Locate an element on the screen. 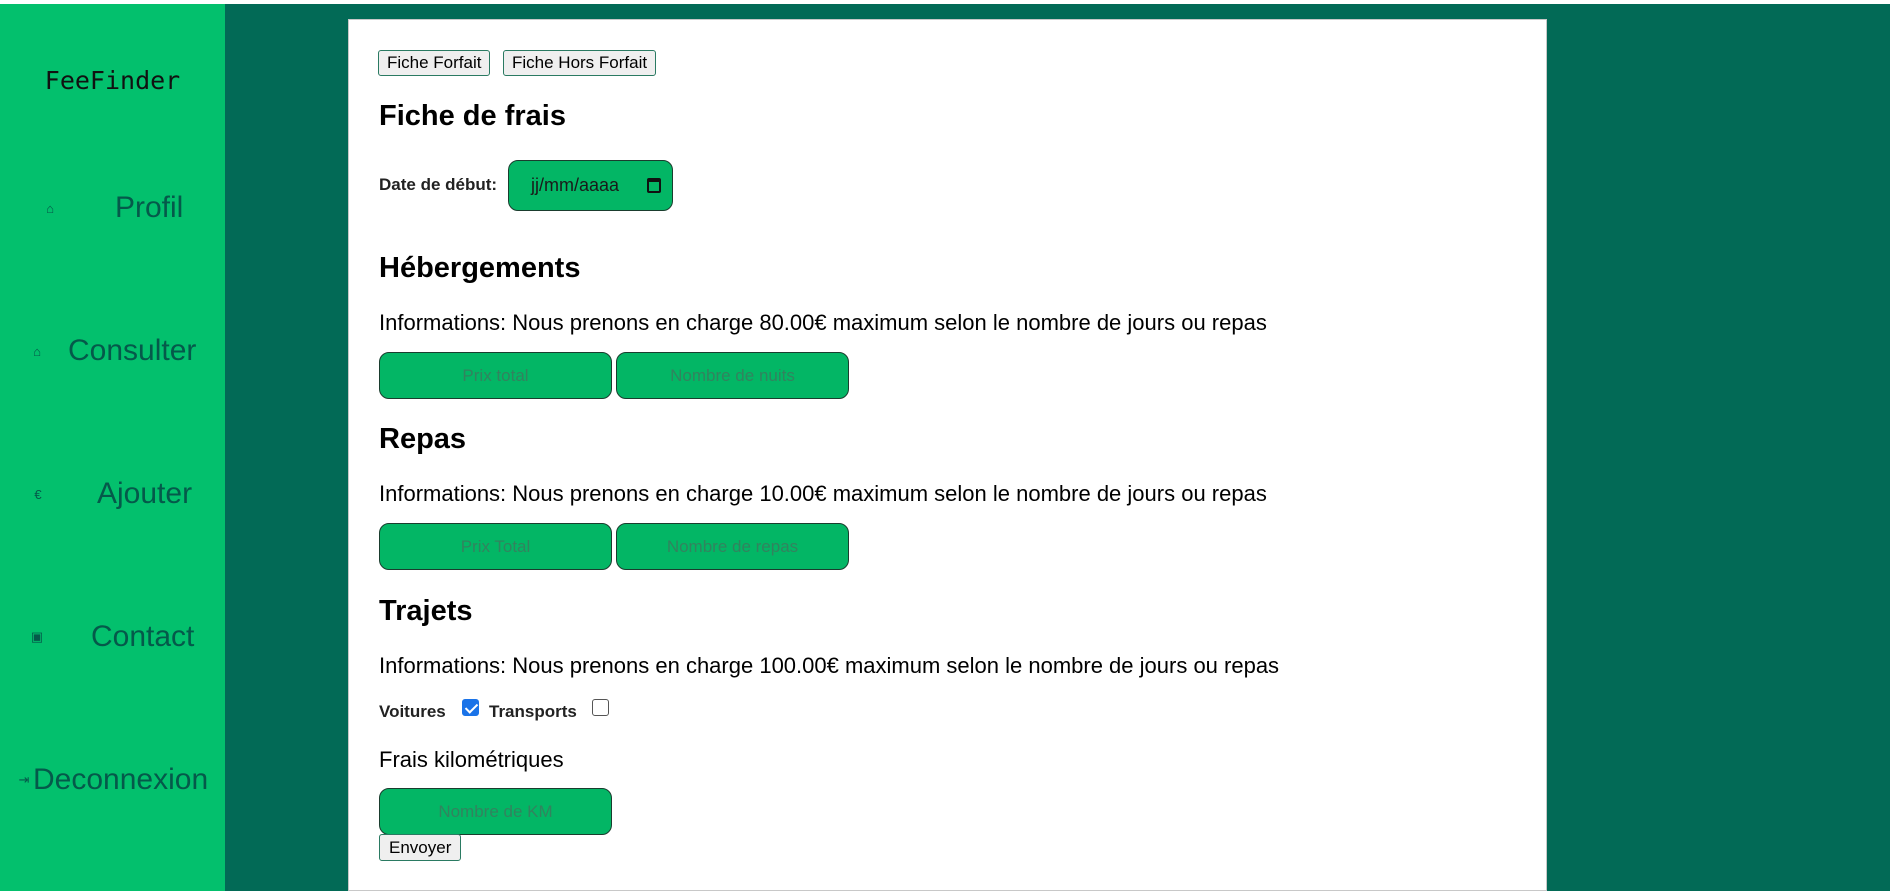 The image size is (1890, 891). fiche-hors-forfait-button: Fiche Hors Forfait is located at coordinates (580, 63).